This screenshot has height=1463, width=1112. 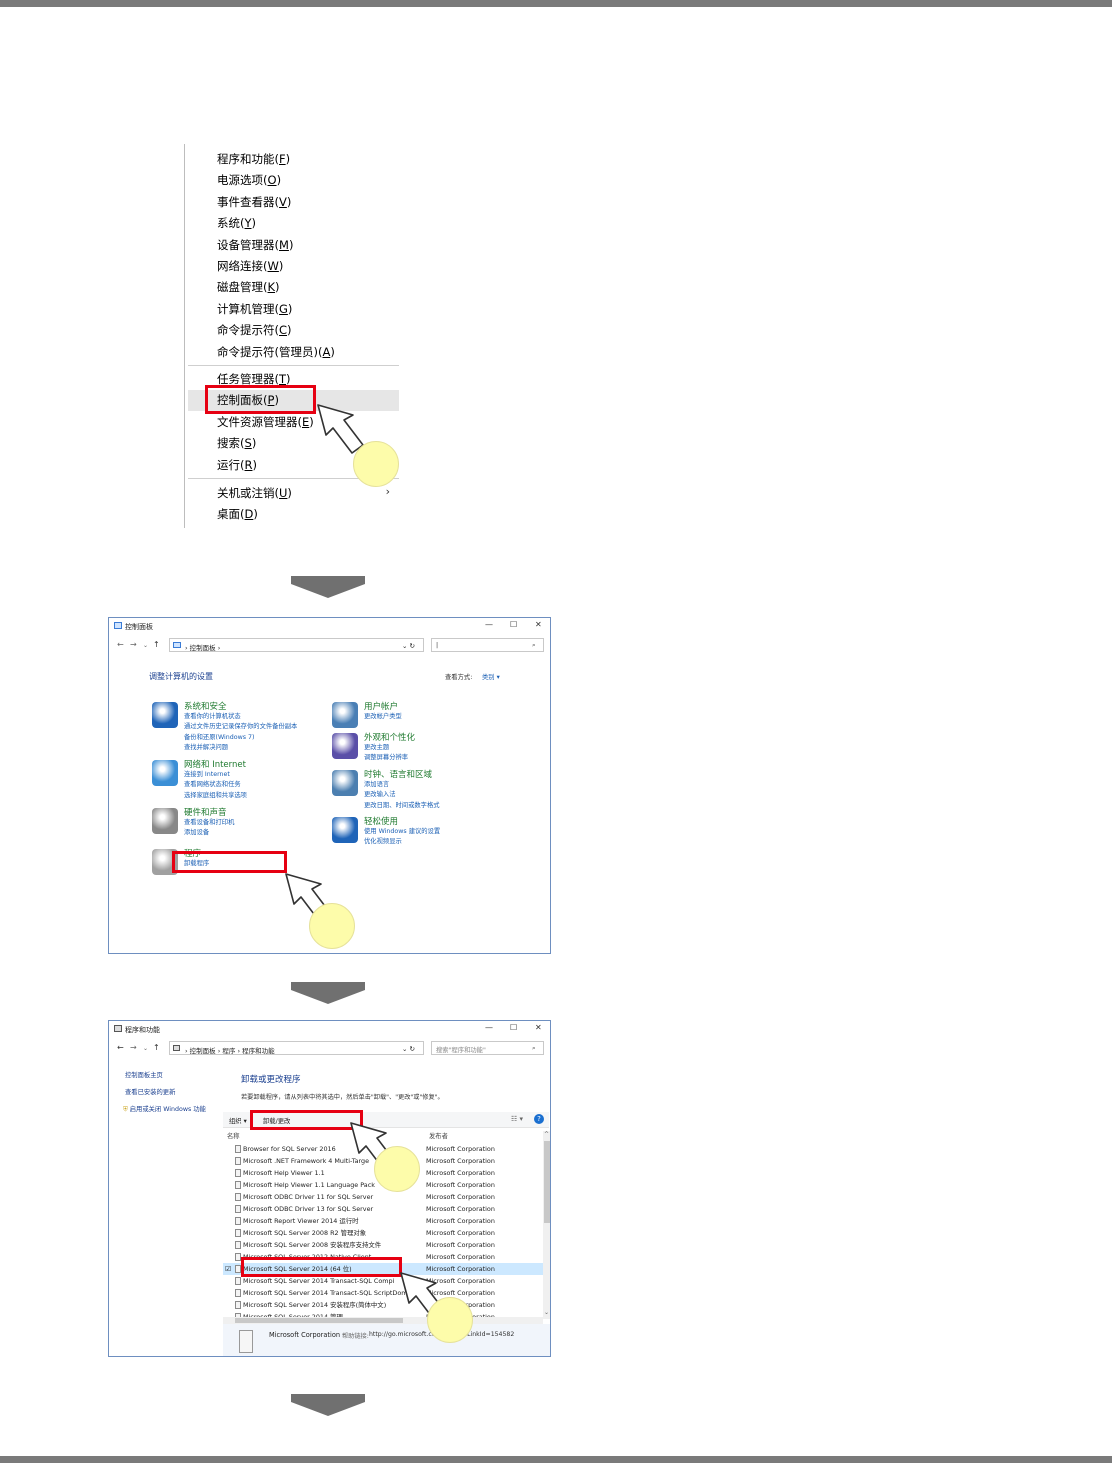 I want to click on category-link: 通过文件历史记录保存你的文件备份副本, so click(x=240, y=727).